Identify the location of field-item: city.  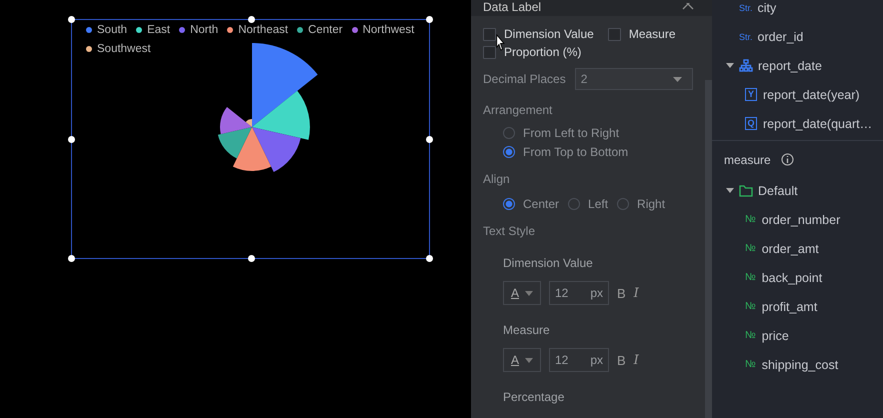
(767, 7).